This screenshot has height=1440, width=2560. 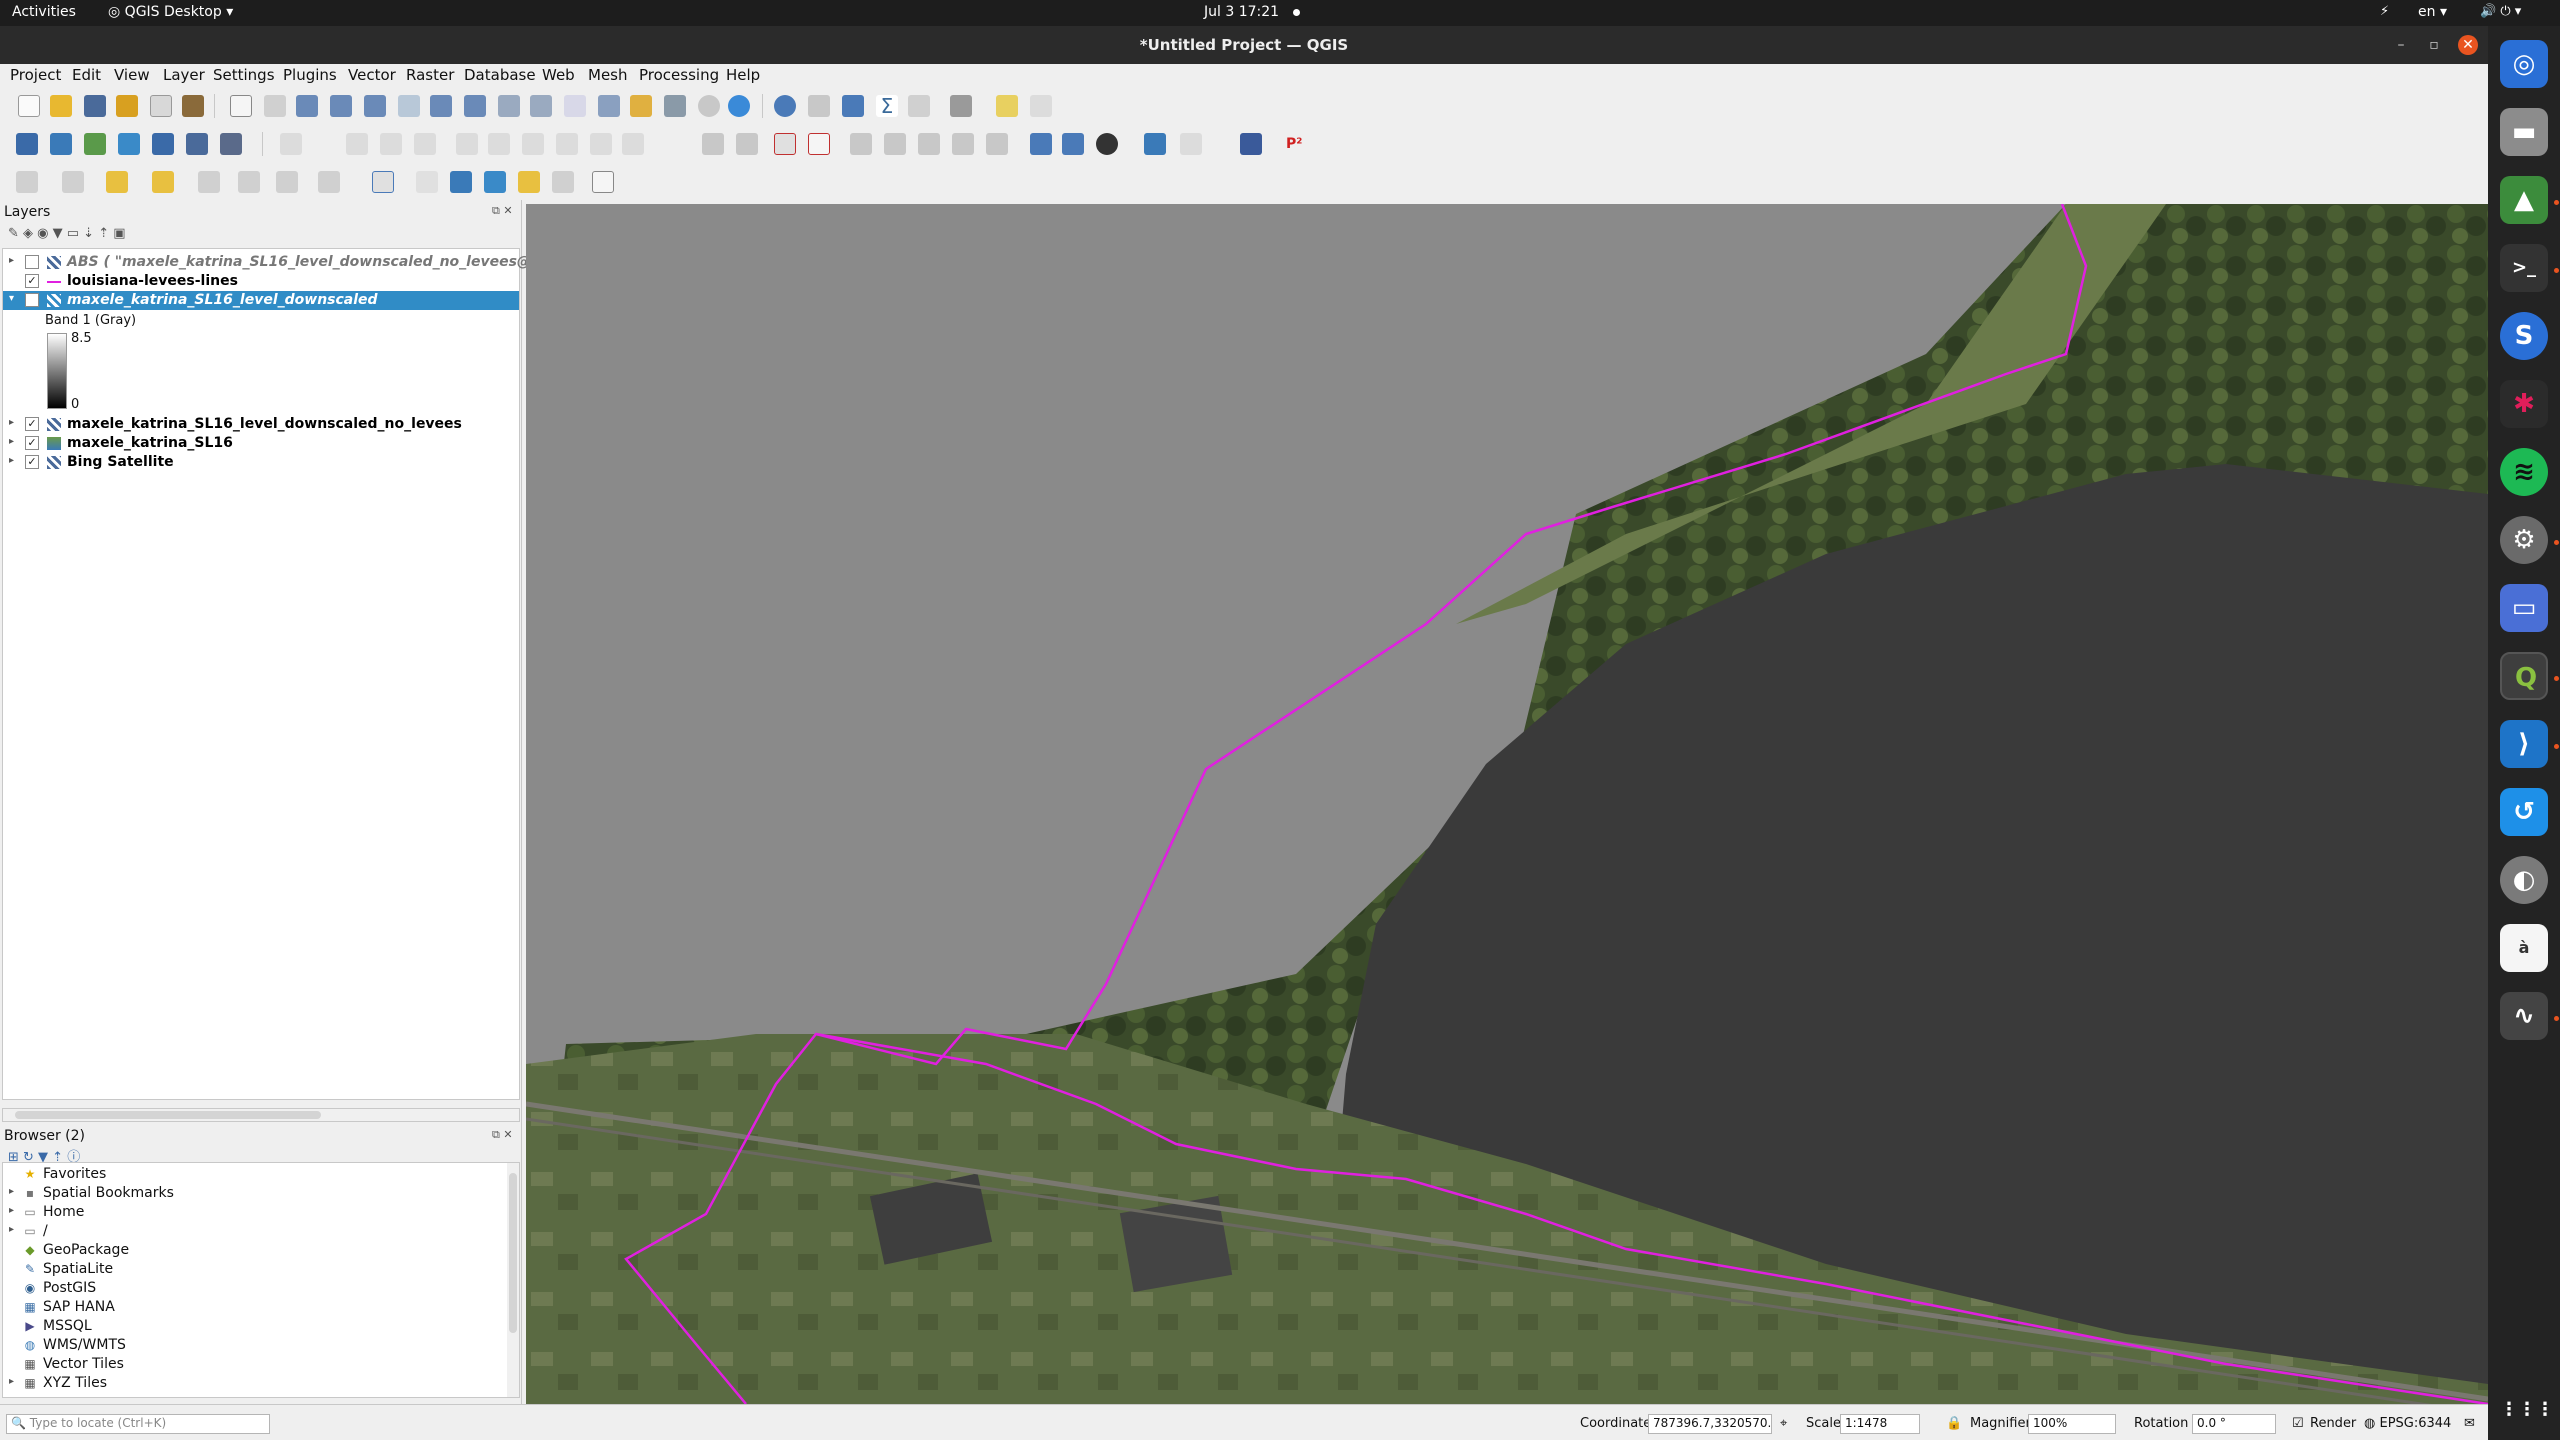 I want to click on minimize-button: –, so click(x=2401, y=45).